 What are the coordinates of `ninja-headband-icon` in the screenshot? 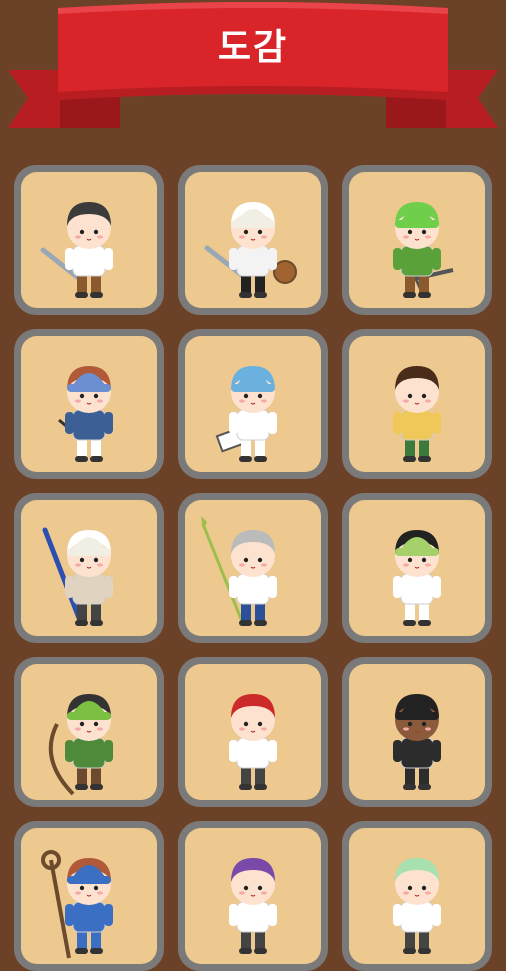 It's located at (417, 578).